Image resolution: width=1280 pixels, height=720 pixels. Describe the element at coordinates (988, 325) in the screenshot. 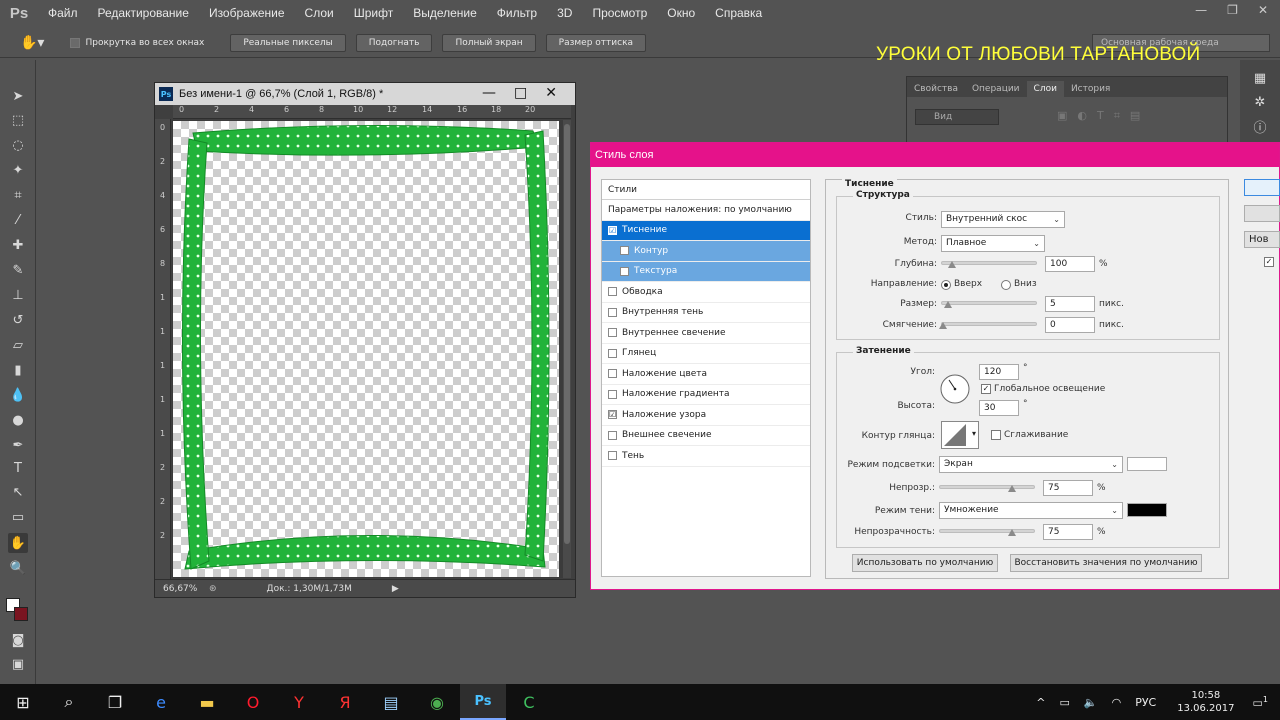

I see `soften-slider` at that location.